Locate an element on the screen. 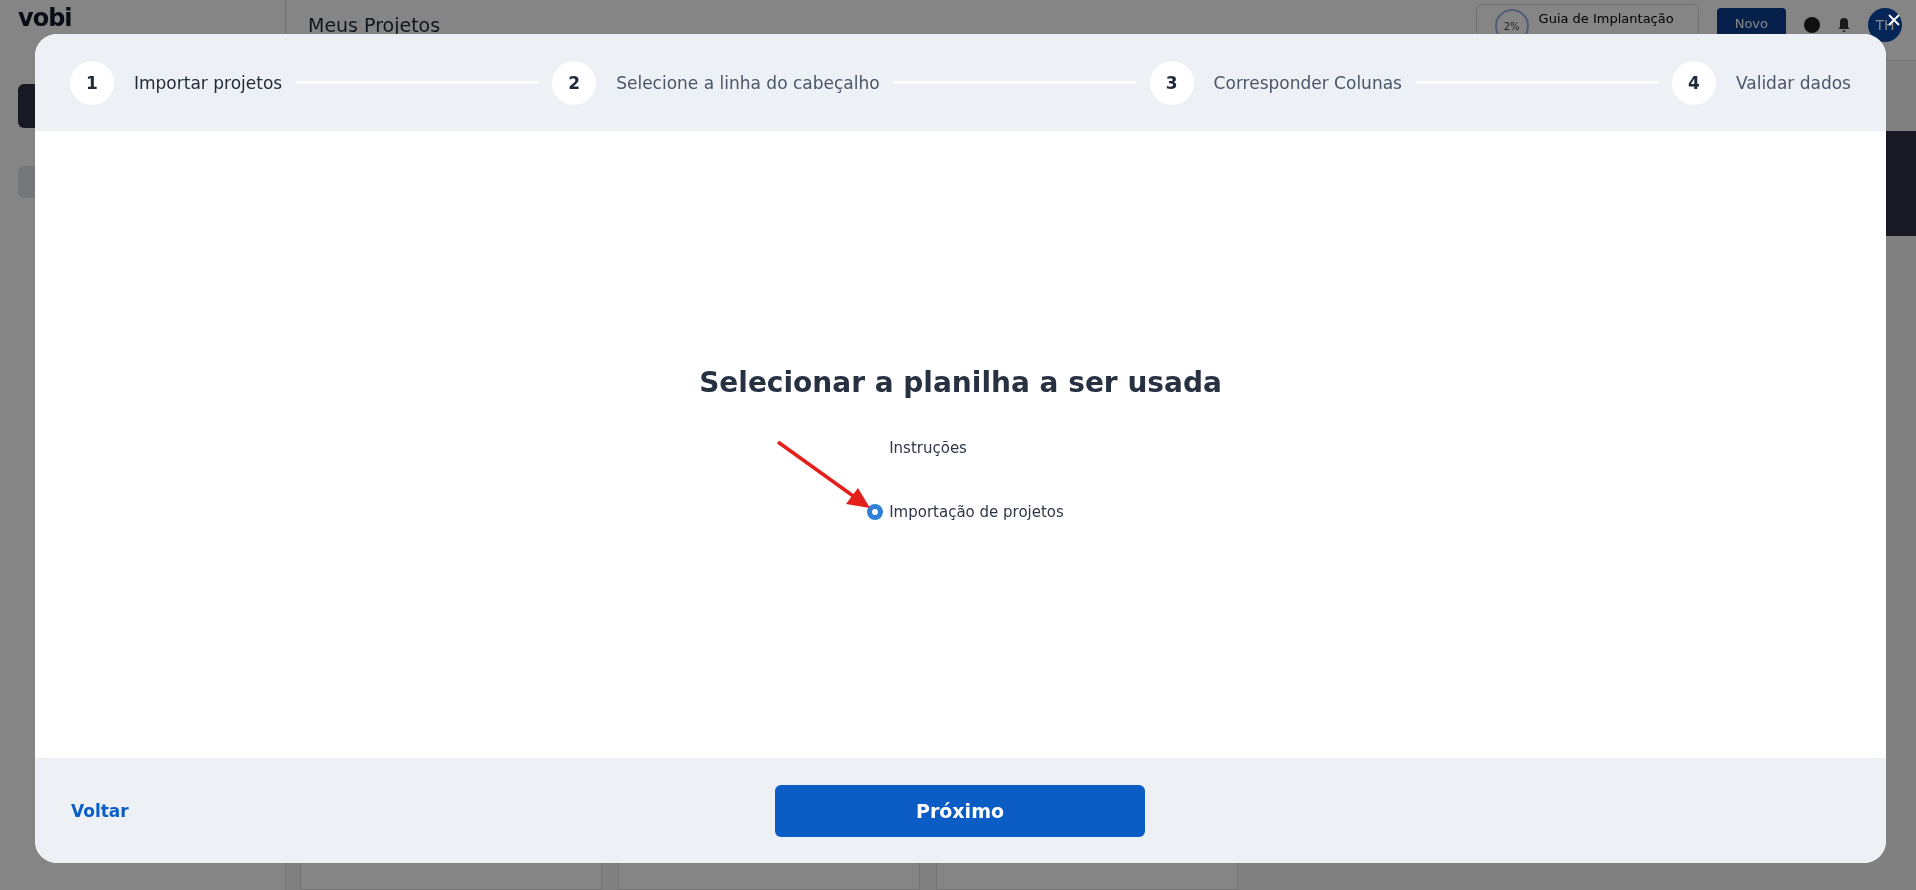  step-number: 2 is located at coordinates (574, 82).